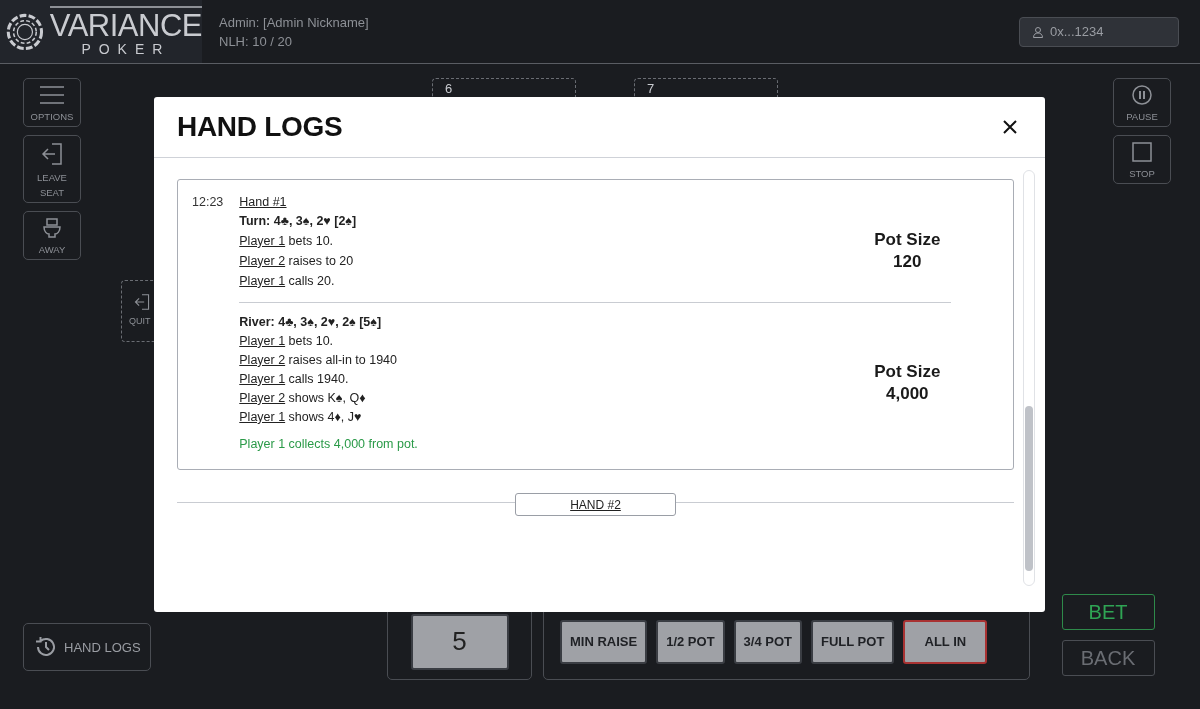 The image size is (1200, 709). I want to click on logo-wordmark: VARIANCE, so click(125, 23).